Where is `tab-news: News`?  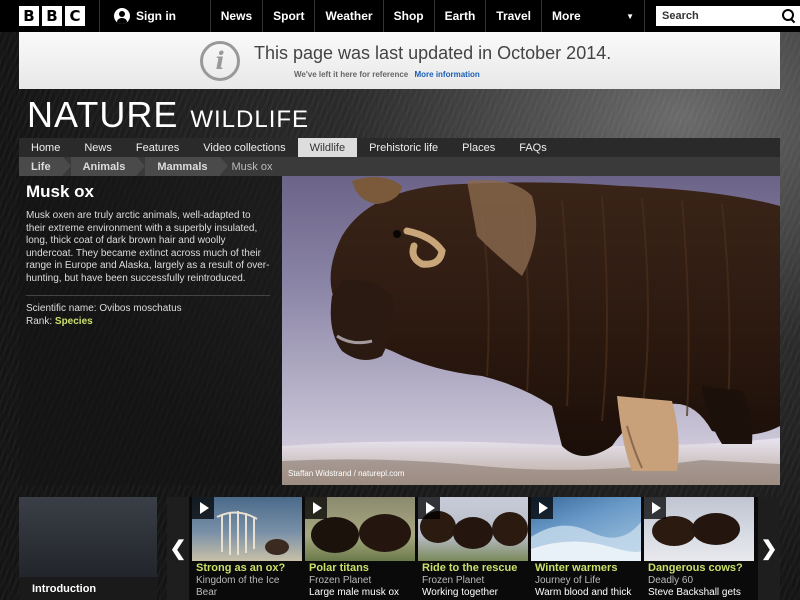 tab-news: News is located at coordinates (98, 147).